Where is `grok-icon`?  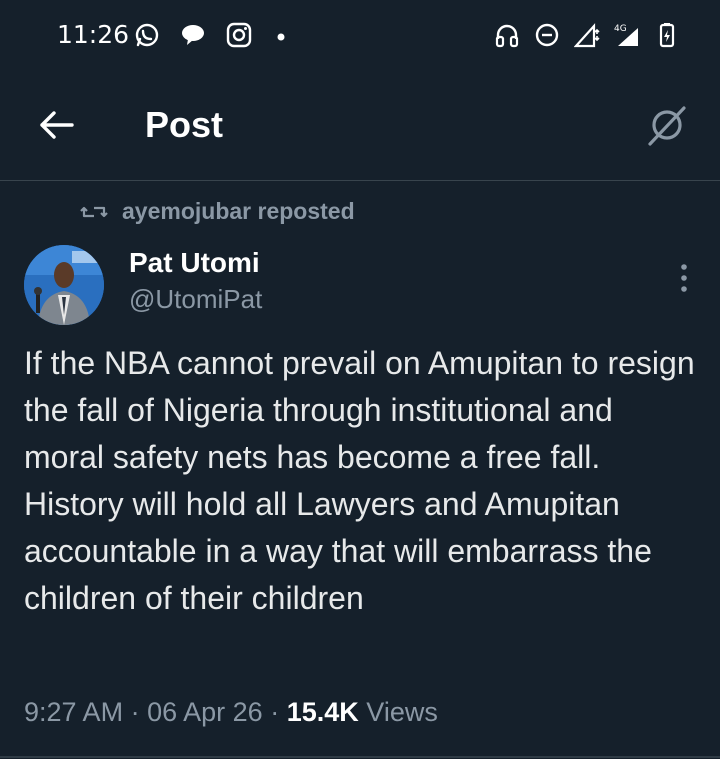 grok-icon is located at coordinates (667, 125).